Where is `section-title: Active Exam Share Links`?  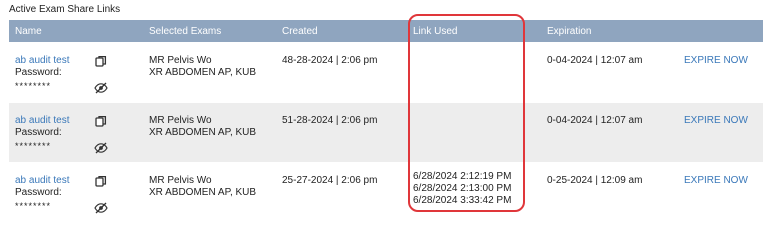
section-title: Active Exam Share Links is located at coordinates (65, 9).